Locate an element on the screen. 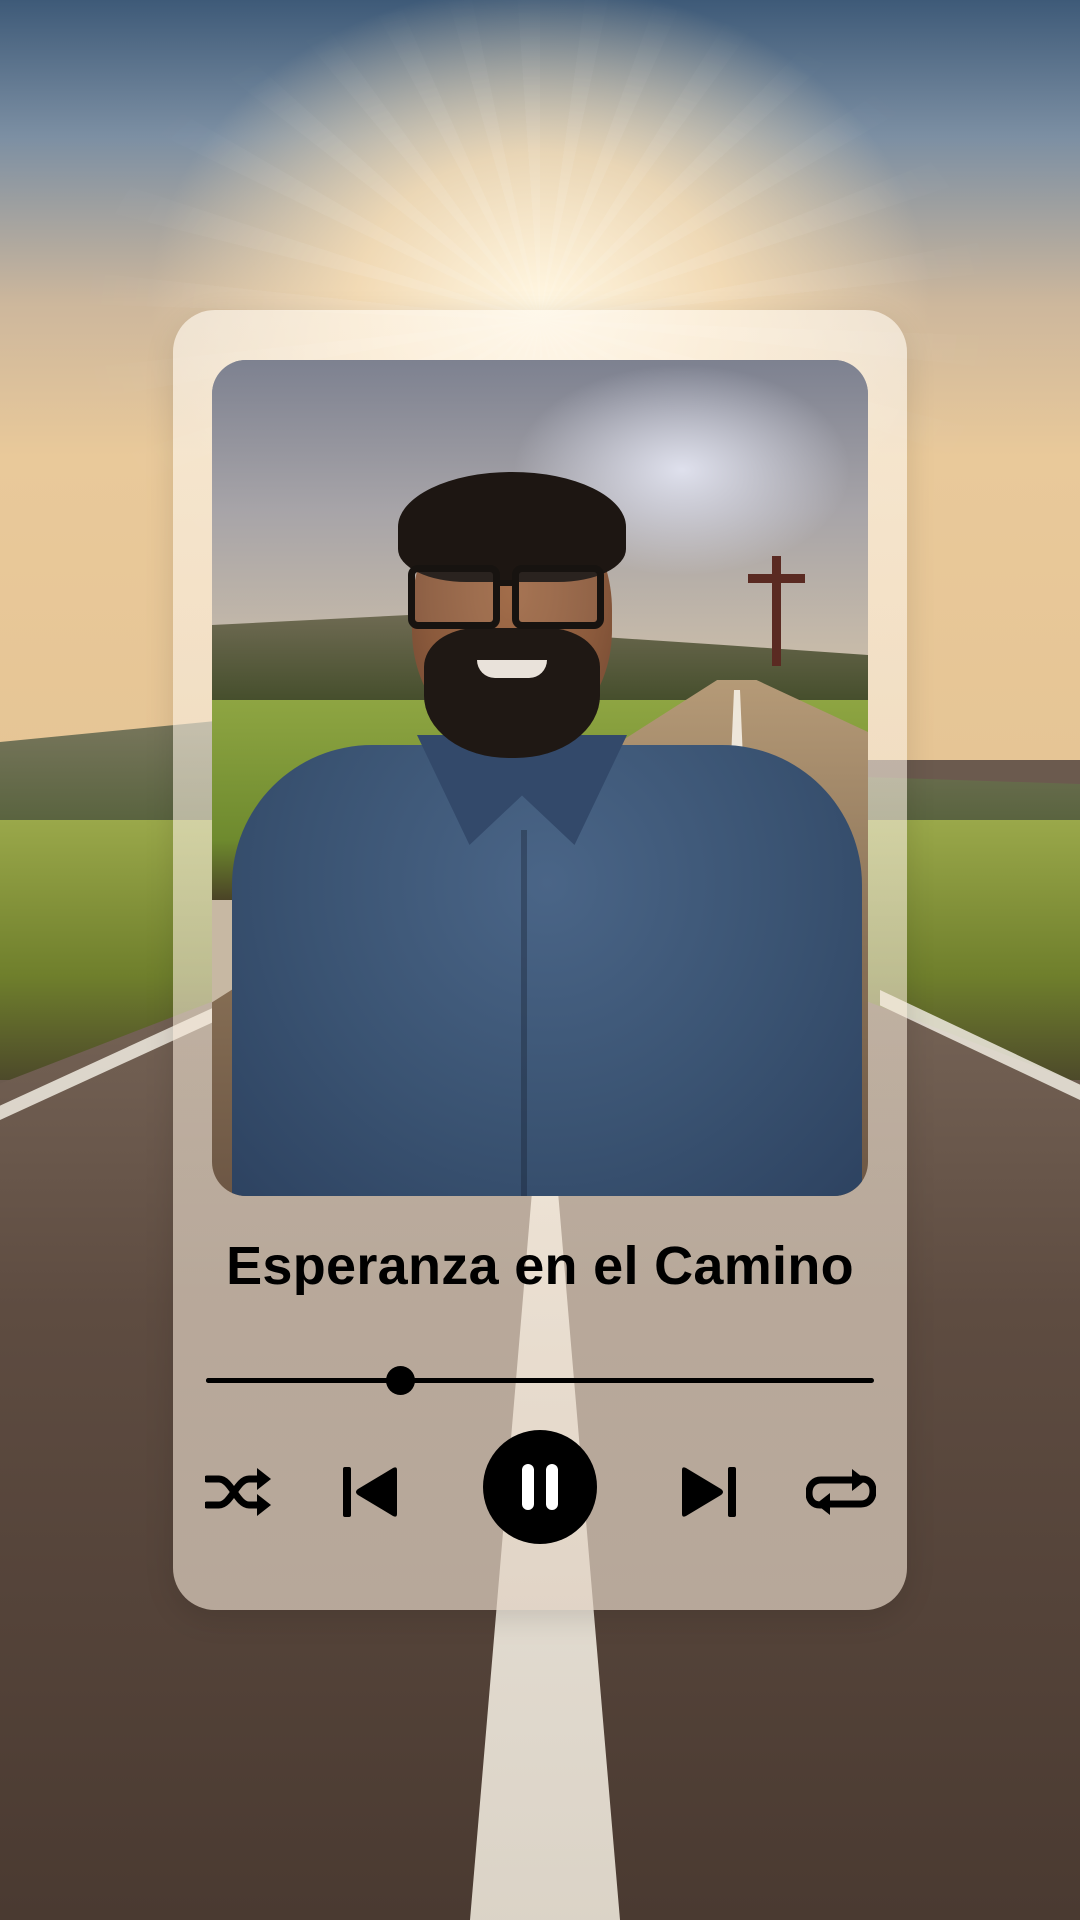 The width and height of the screenshot is (1080, 1920). glasses-bridge is located at coordinates (509, 583).